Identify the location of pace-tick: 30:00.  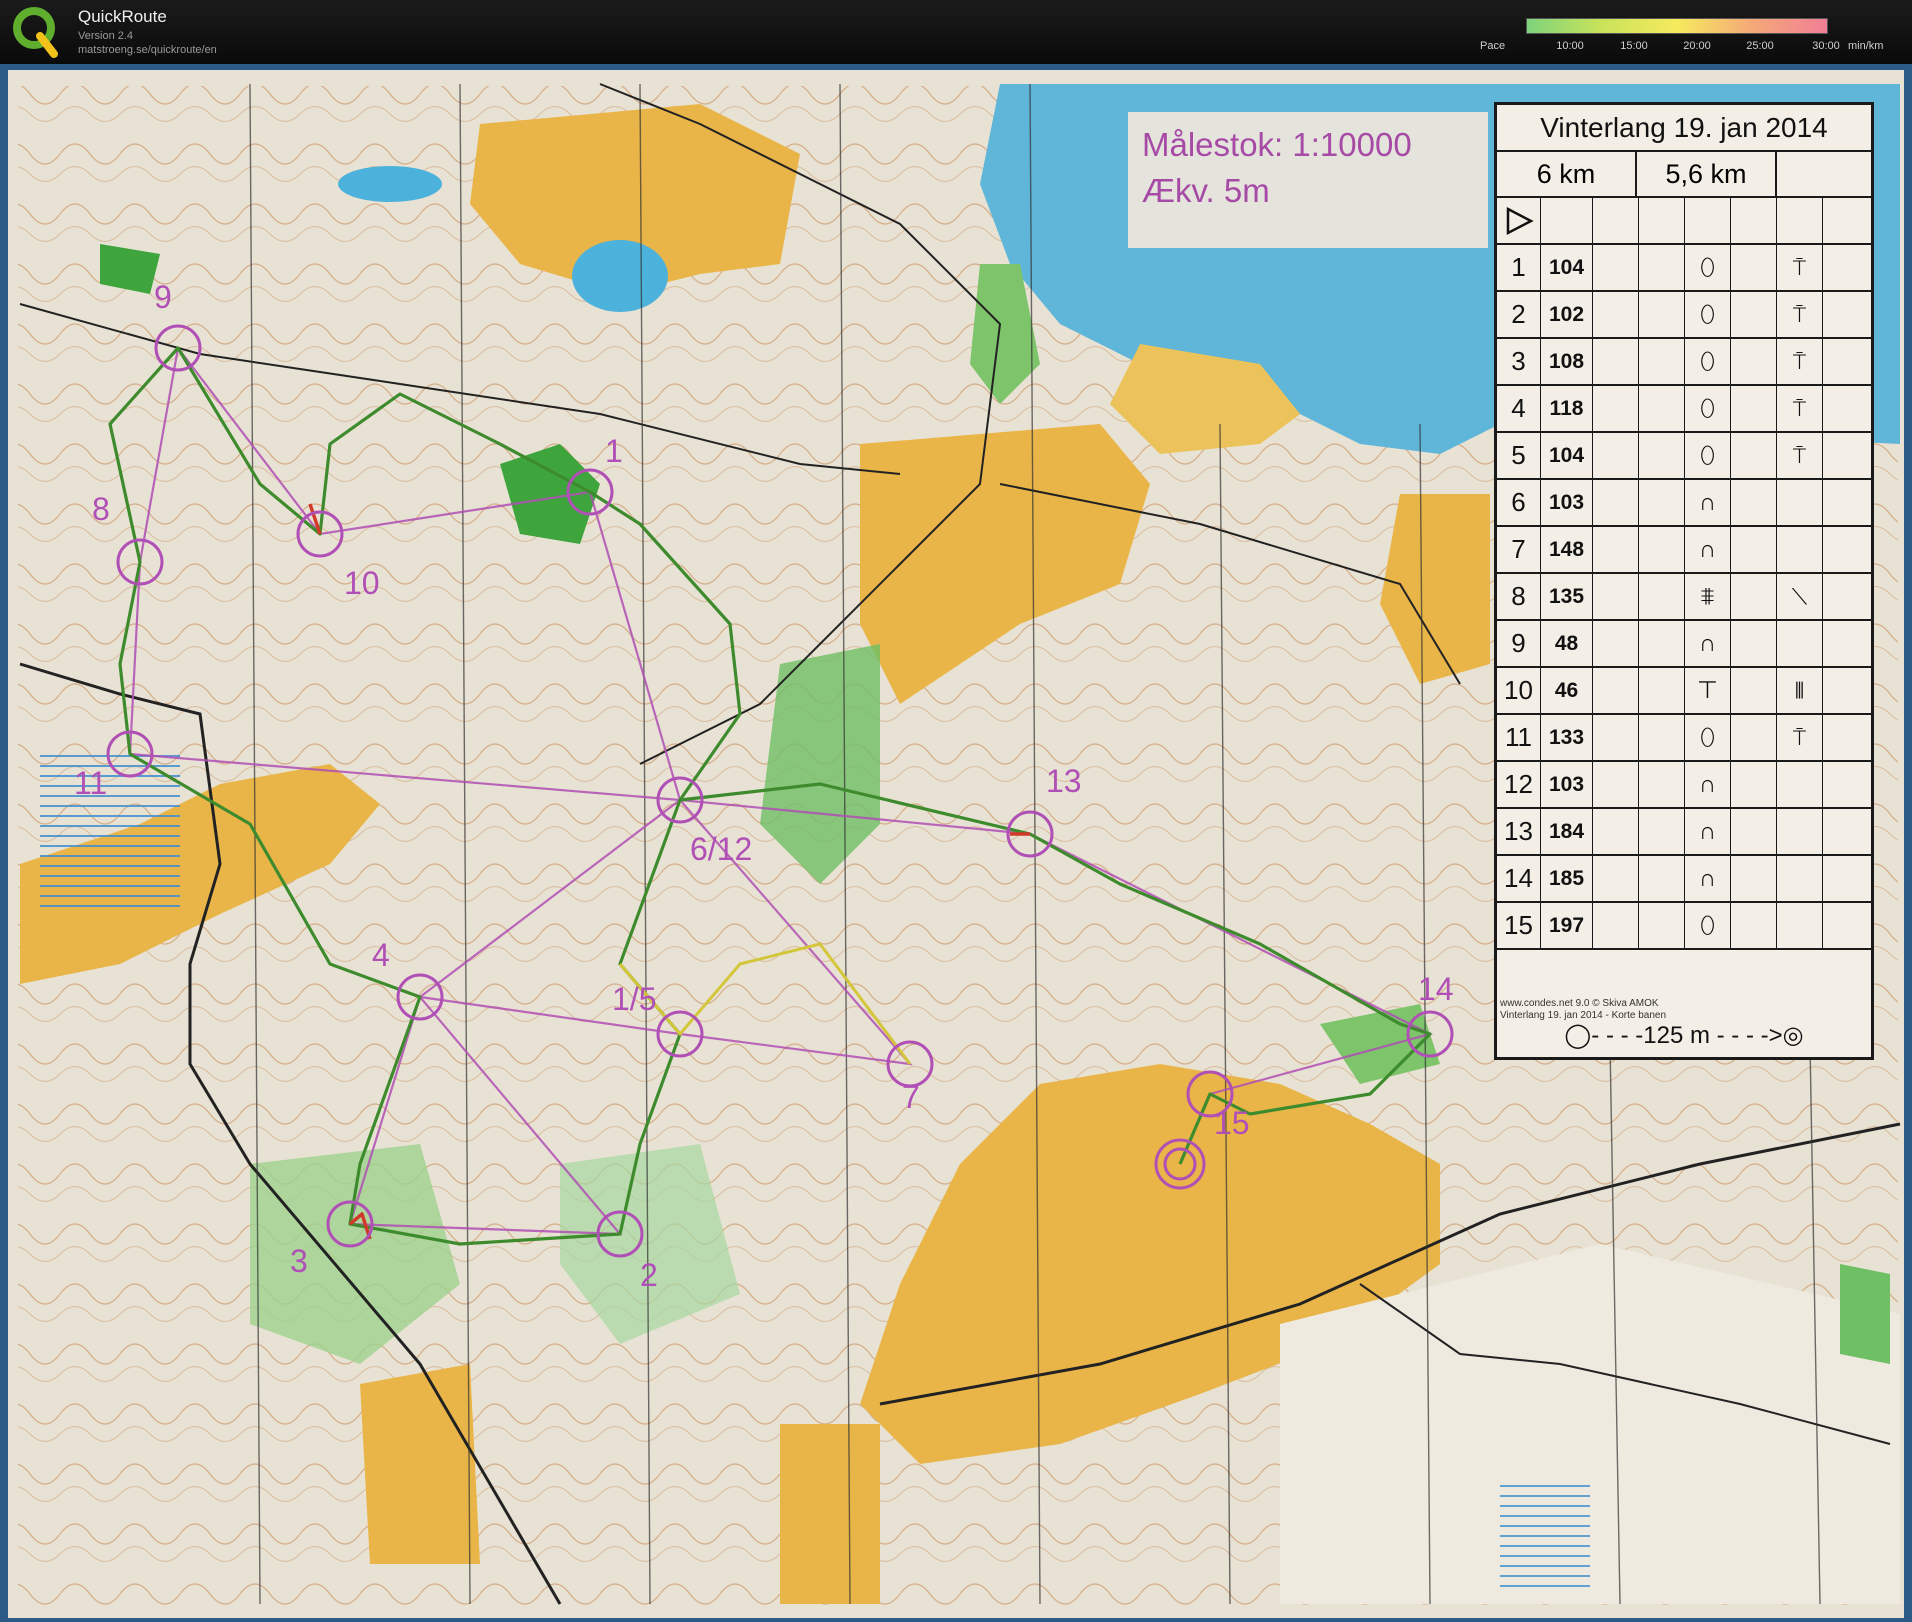
(1826, 46).